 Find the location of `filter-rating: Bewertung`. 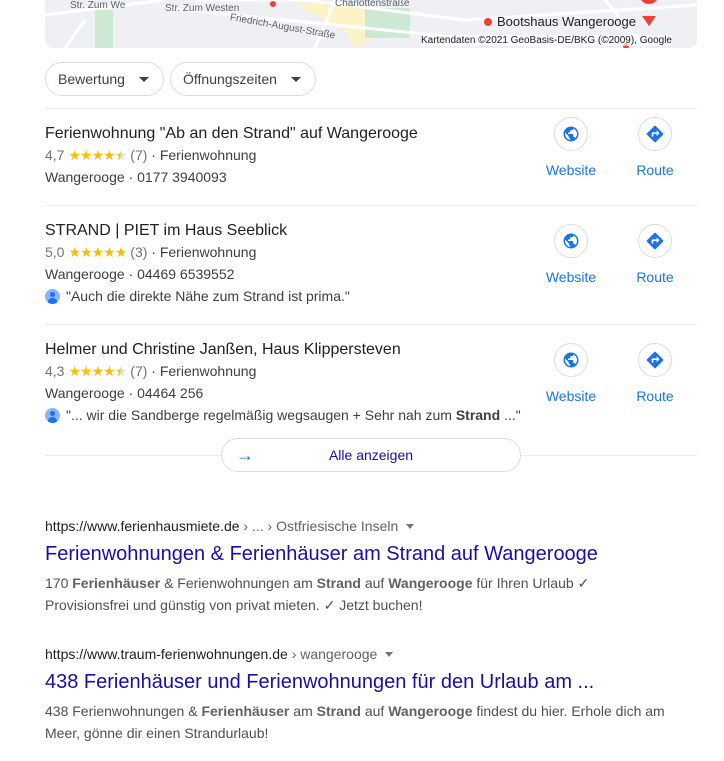

filter-rating: Bewertung is located at coordinates (104, 79).